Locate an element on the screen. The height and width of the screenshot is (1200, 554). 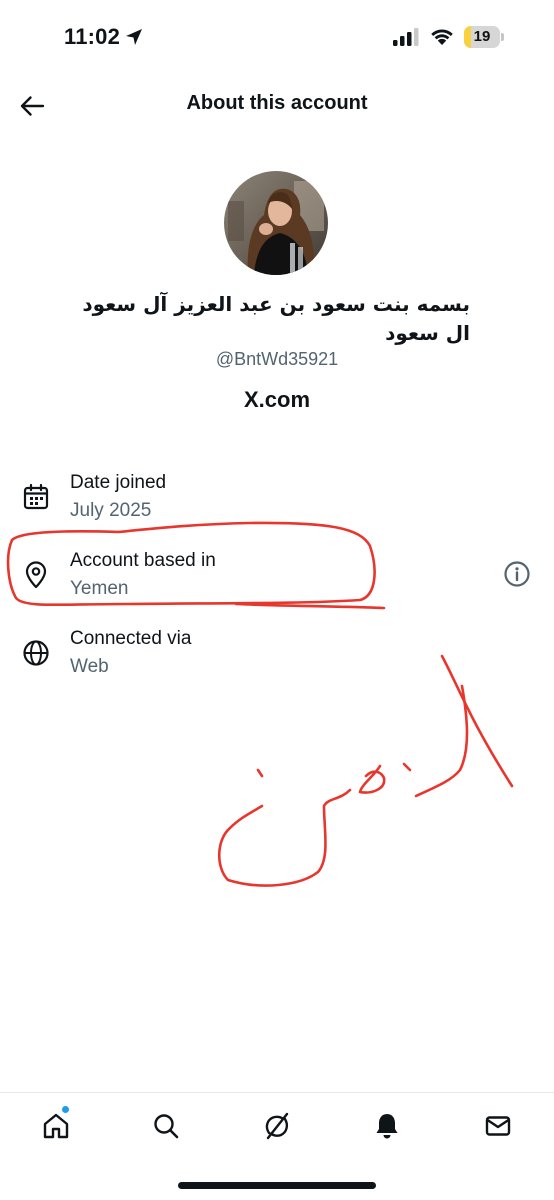
calendar-icon is located at coordinates (36, 496).